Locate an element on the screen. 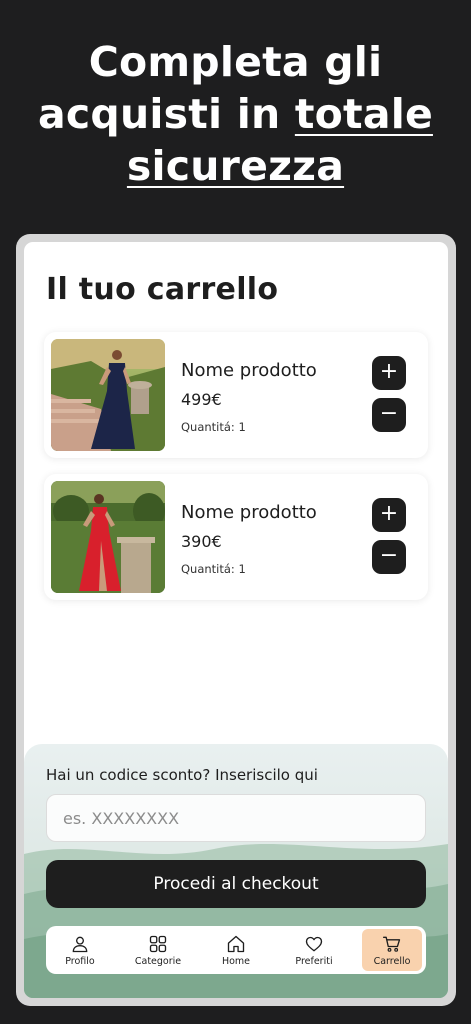 Image resolution: width=471 pixels, height=1024 pixels. cart-item: Nome prodotto 499€ Quantitá: 1 + − is located at coordinates (236, 395).